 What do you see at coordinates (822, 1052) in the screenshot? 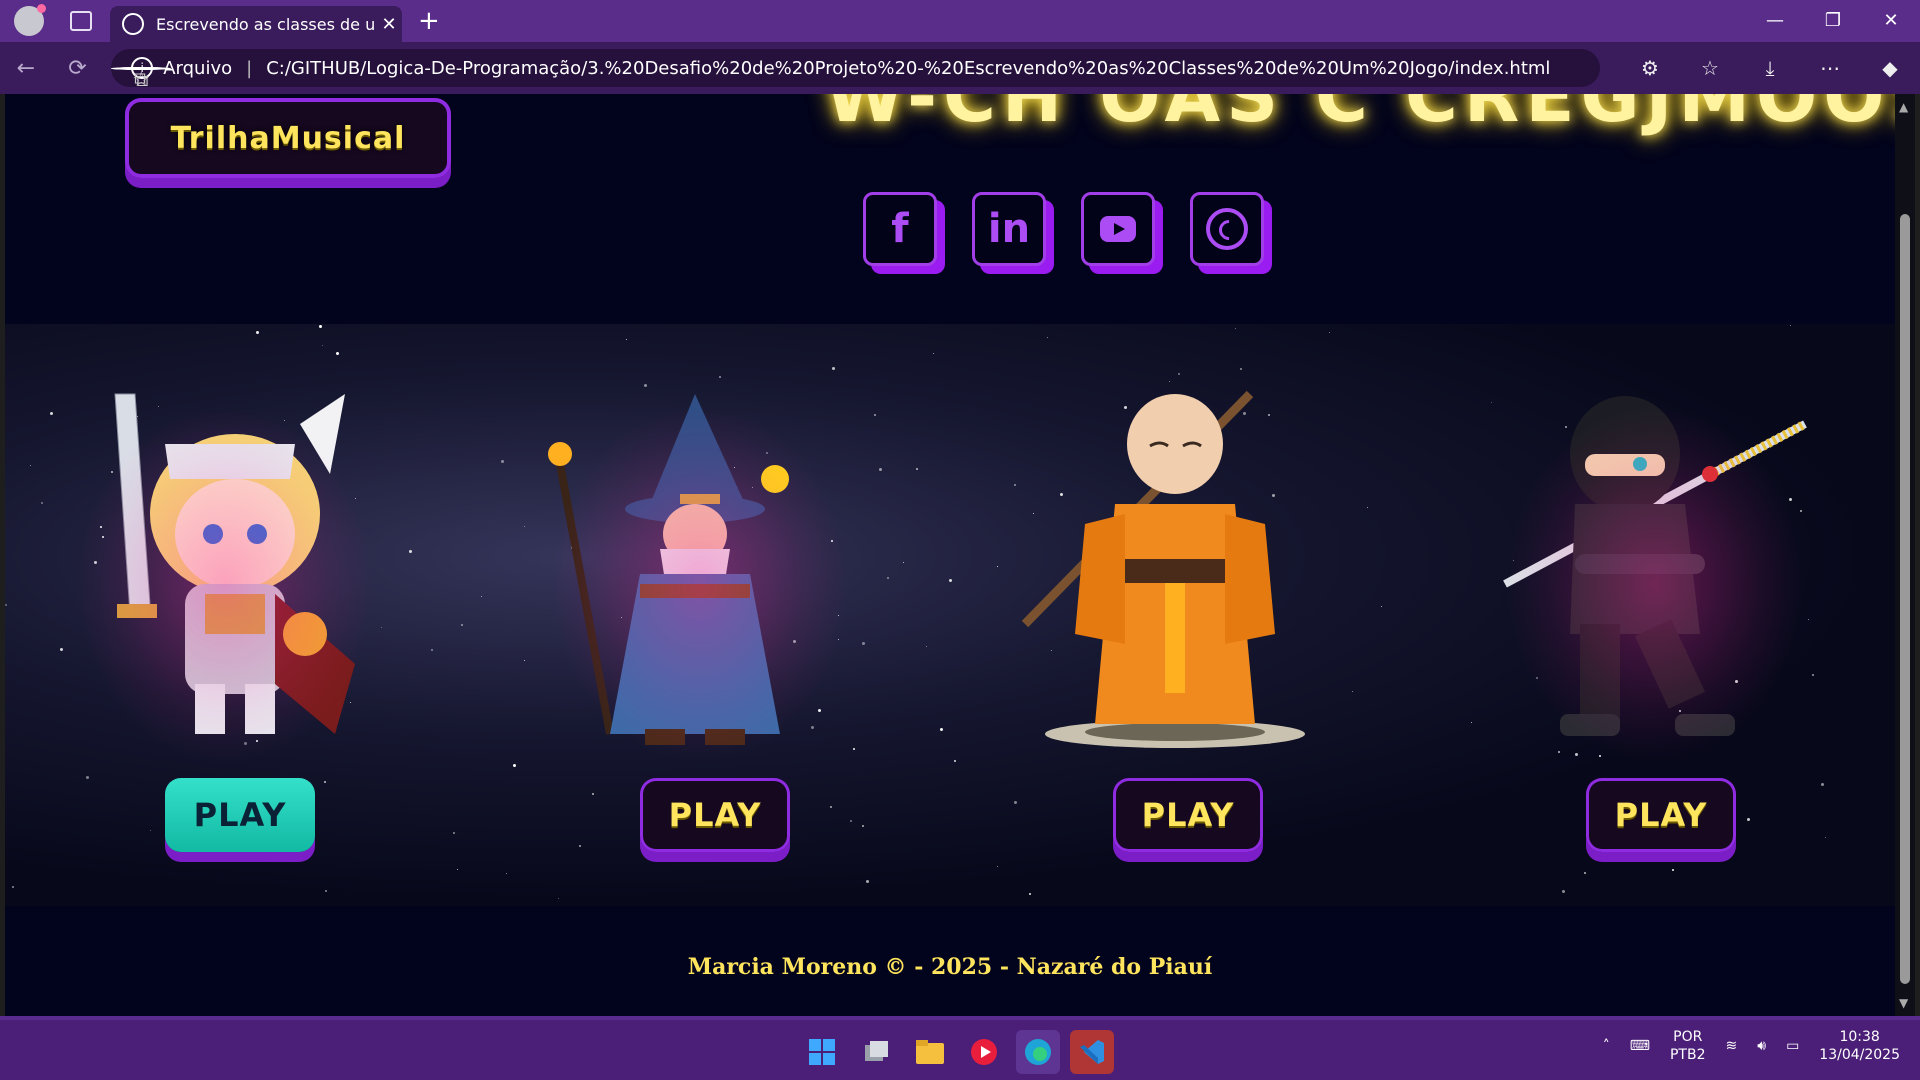
I see `windows-start-icon` at bounding box center [822, 1052].